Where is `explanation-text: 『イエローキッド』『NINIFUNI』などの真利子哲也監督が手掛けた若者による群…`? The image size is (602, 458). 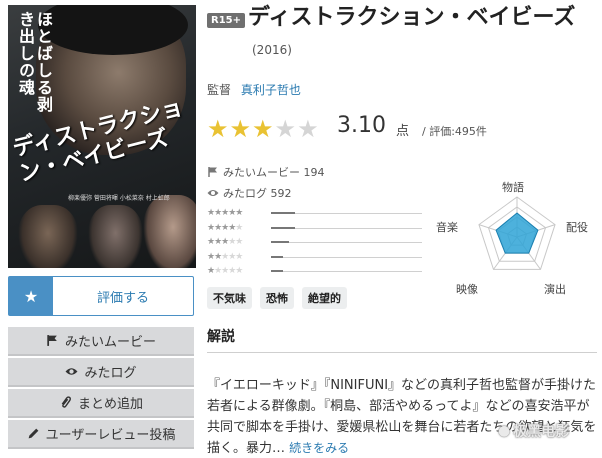 explanation-text: 『イエローキッド』『NINIFUNI』などの真利子哲也監督が手掛けた若者による群… is located at coordinates (402, 416).